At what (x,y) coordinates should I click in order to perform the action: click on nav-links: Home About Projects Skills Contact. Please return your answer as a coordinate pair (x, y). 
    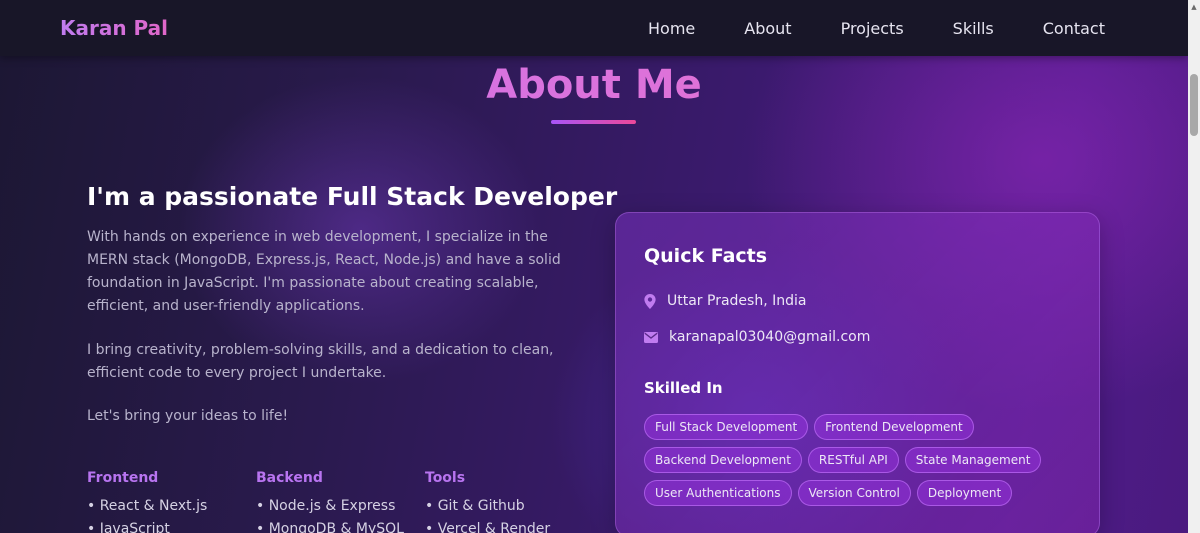
    Looking at the image, I should click on (876, 28).